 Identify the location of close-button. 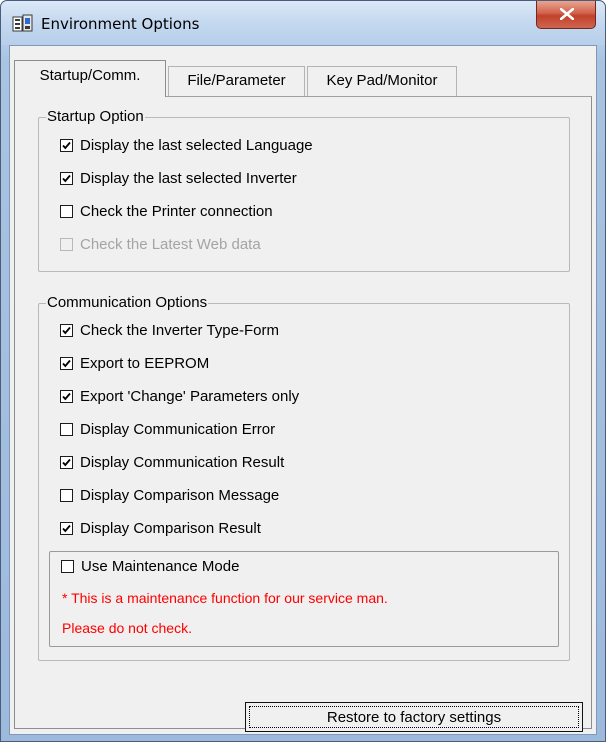
(566, 15).